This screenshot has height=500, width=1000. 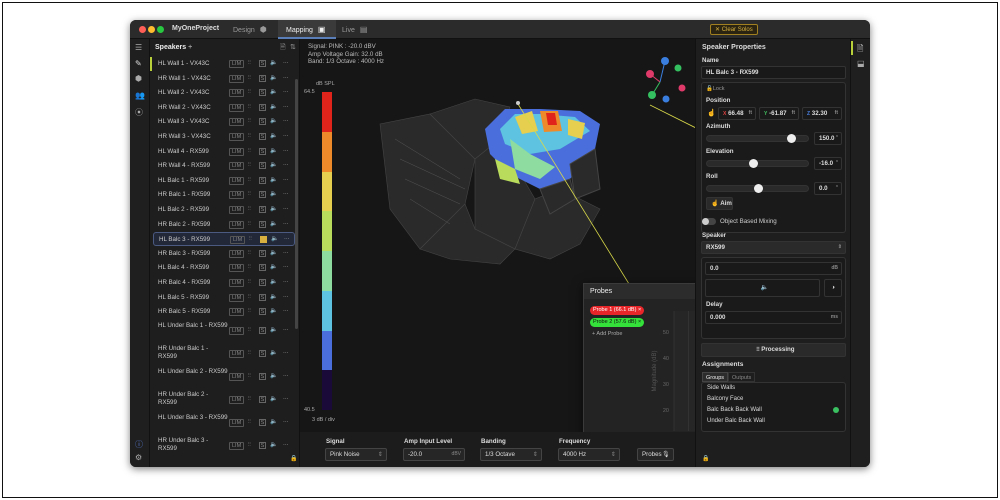 I want to click on group-item: Side Walls, so click(x=774, y=388).